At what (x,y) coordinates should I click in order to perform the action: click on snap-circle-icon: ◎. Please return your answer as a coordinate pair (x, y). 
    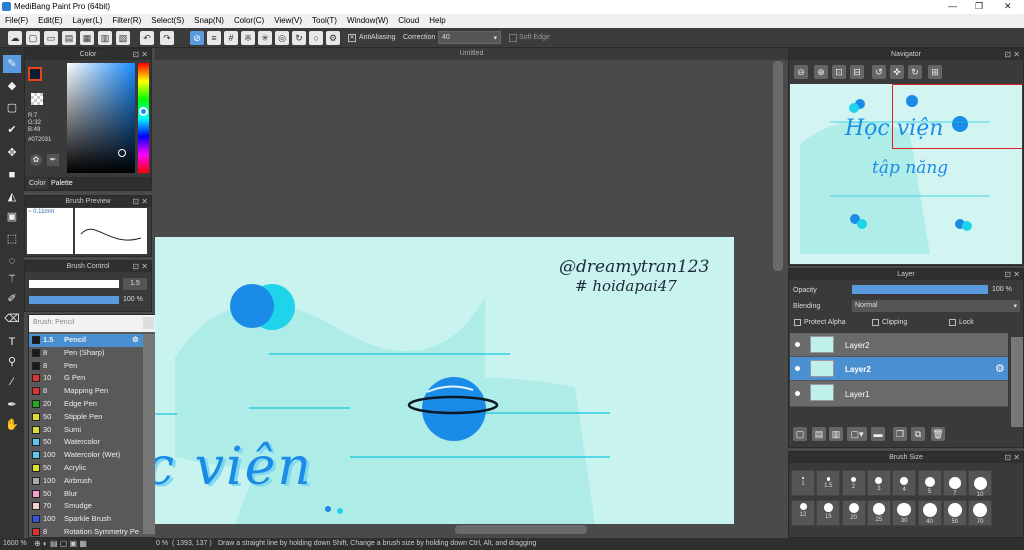
    Looking at the image, I should click on (282, 38).